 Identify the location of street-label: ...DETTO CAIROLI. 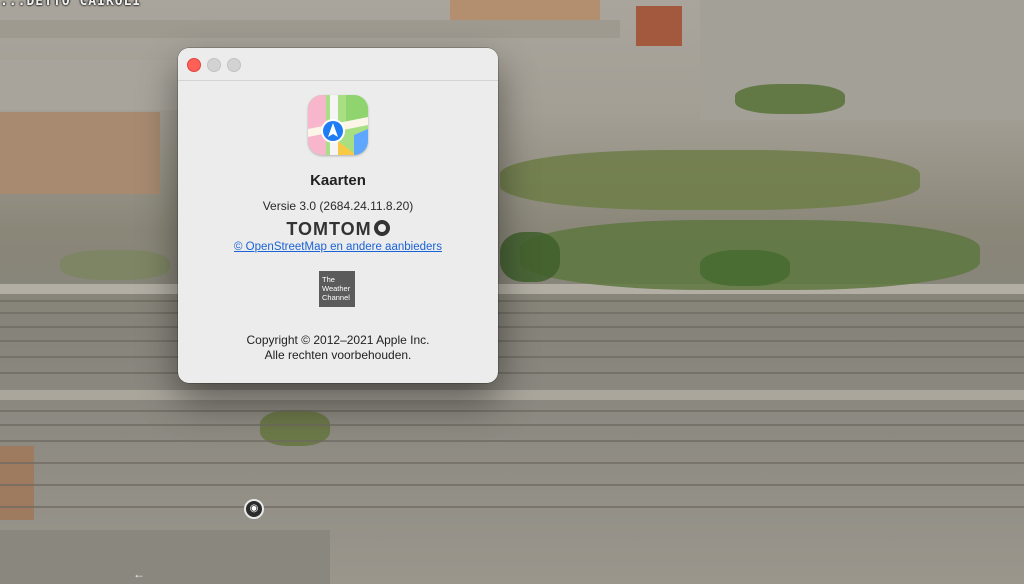
(71, 4).